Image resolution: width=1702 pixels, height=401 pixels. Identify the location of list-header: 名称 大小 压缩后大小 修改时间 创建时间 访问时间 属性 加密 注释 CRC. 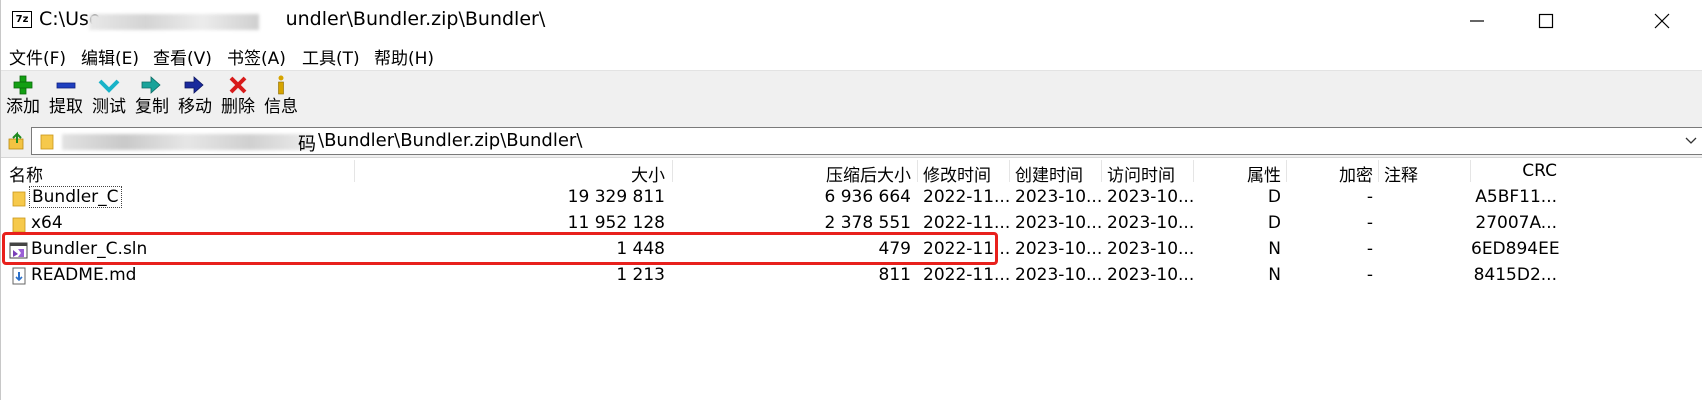
(851, 172).